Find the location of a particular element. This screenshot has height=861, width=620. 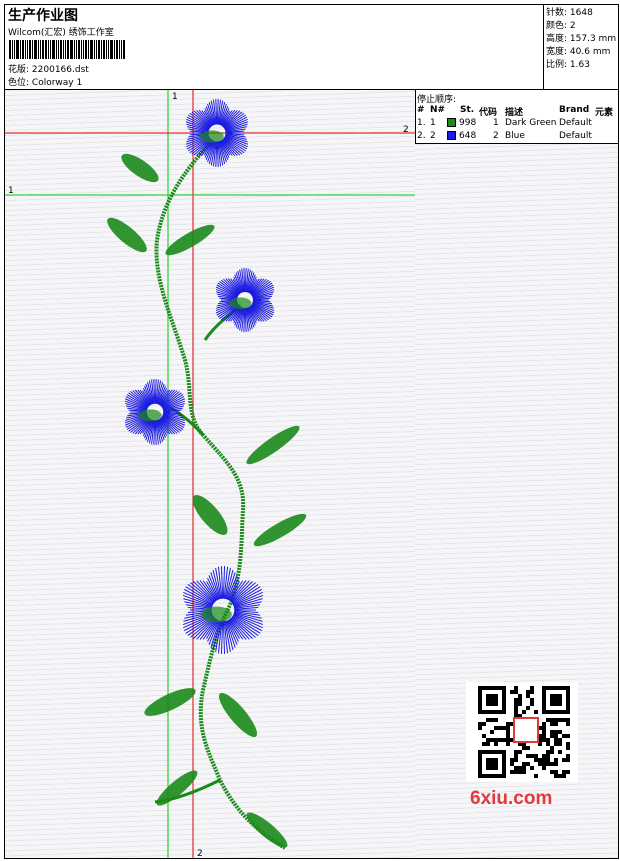

col-header-brand: Brand is located at coordinates (574, 110).